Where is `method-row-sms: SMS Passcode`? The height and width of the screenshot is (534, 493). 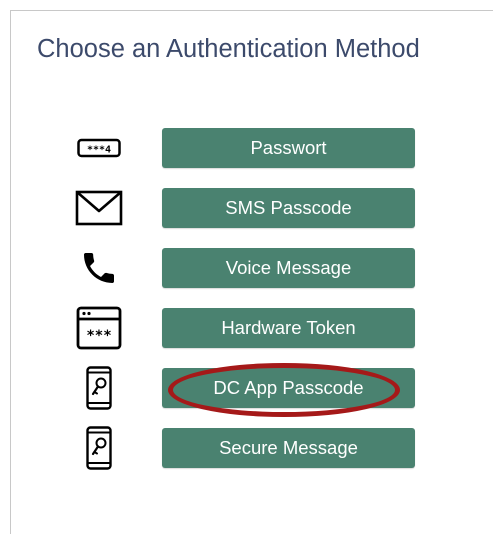 method-row-sms: SMS Passcode is located at coordinates (251, 208).